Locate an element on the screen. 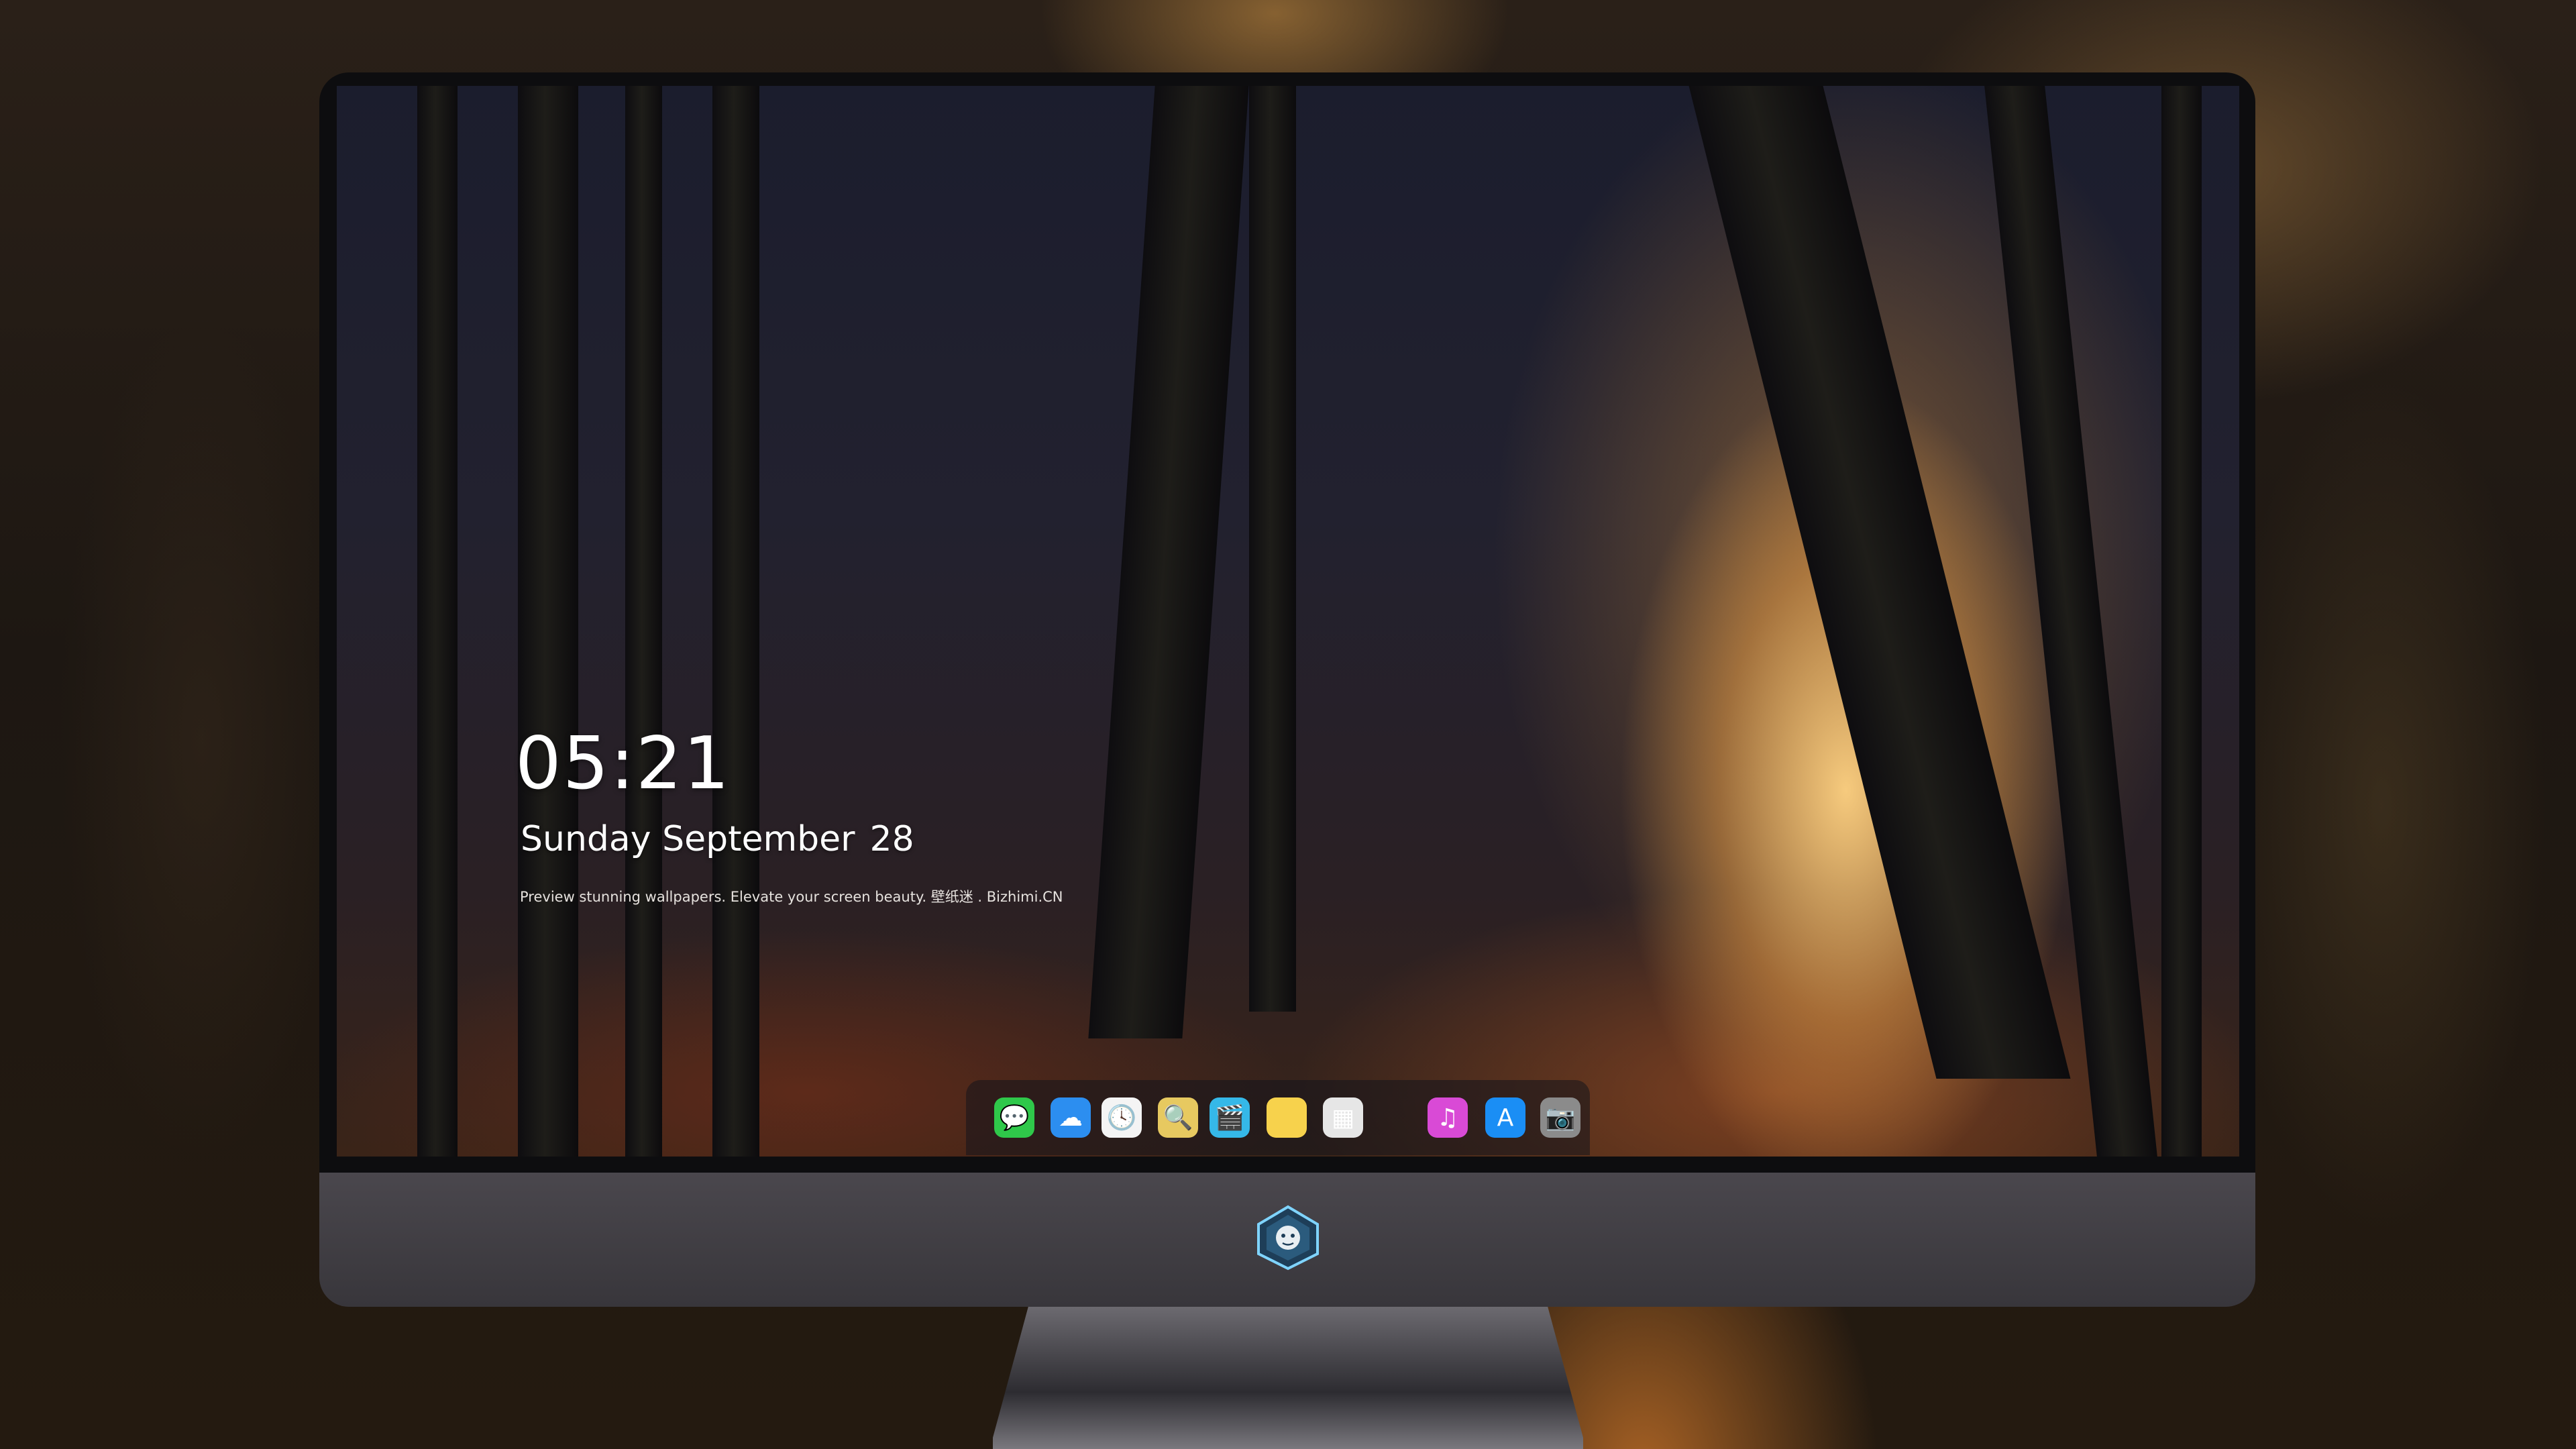 The image size is (2576, 1449). preview-icon: 🔍 is located at coordinates (1178, 1117).